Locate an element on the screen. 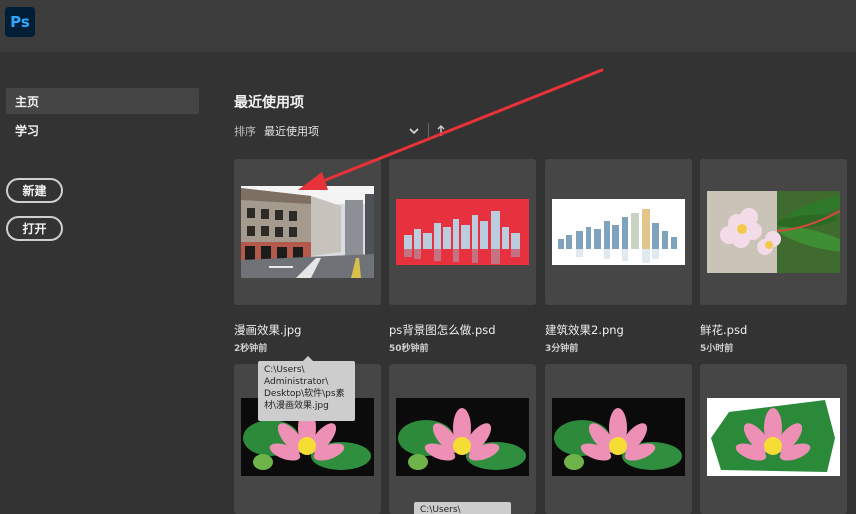 Image resolution: width=856 pixels, height=514 pixels. sort-row: 排序 最近使用项 is located at coordinates (340, 131).